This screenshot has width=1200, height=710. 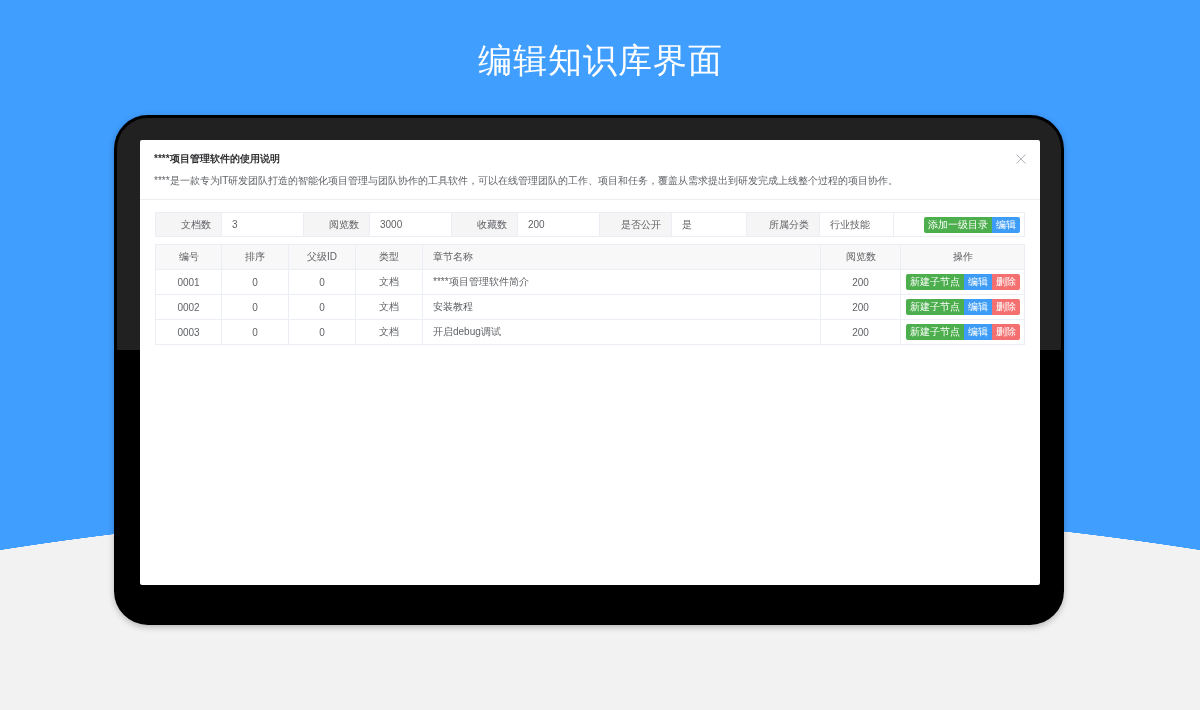 What do you see at coordinates (621, 332) in the screenshot?
I see `table-cell: 开启debug调试` at bounding box center [621, 332].